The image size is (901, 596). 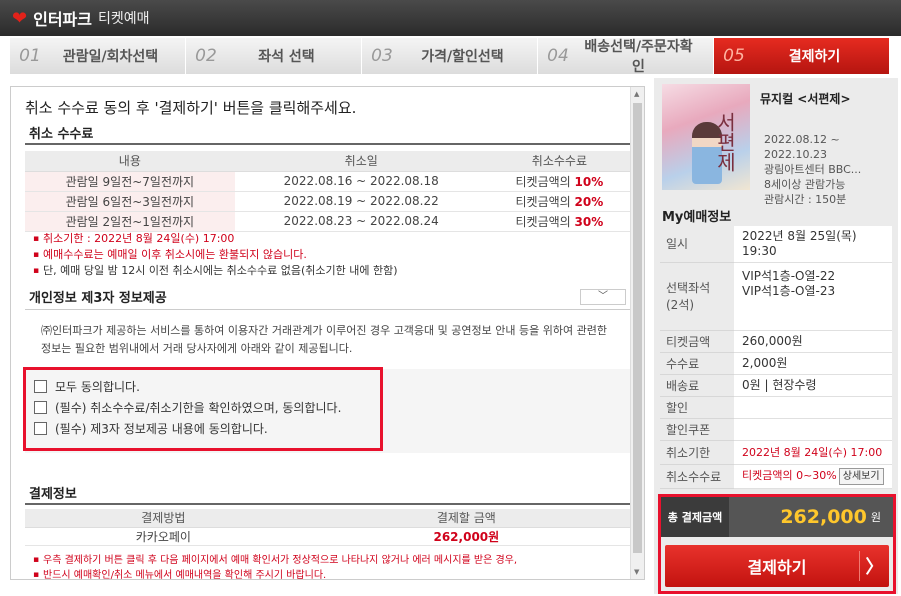 What do you see at coordinates (286, 57) in the screenshot?
I see `step-label: 좌석 선택` at bounding box center [286, 57].